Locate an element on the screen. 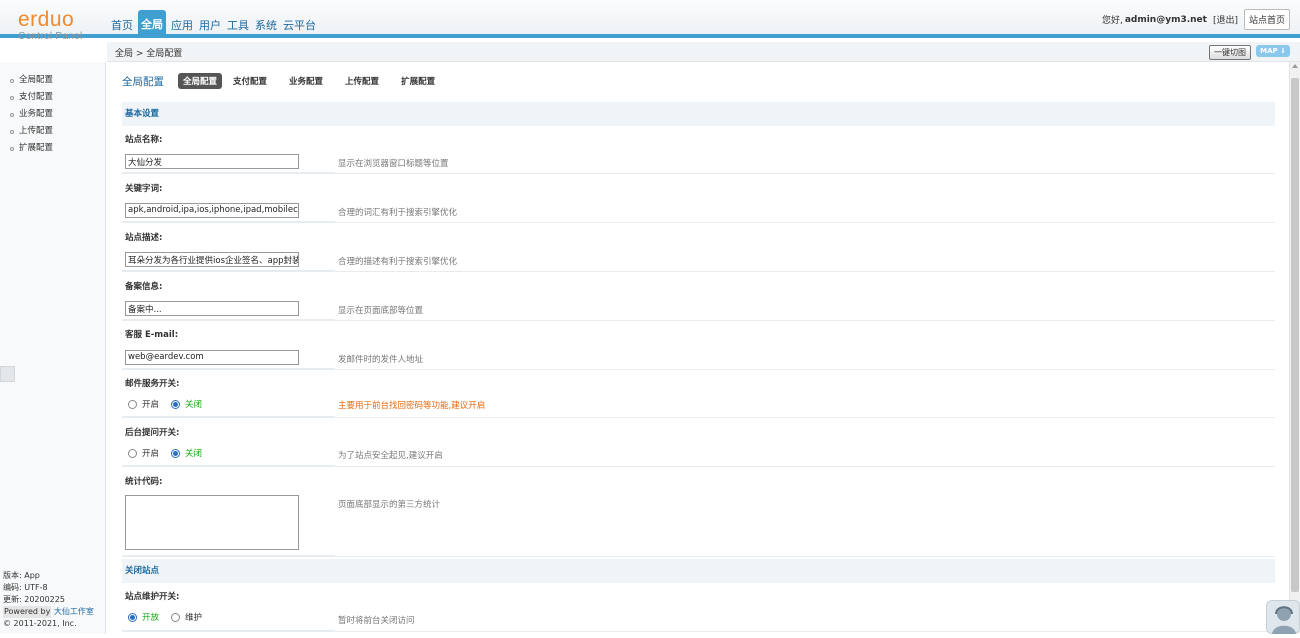 This screenshot has width=1300, height=638. mail-switch-on-radio is located at coordinates (132, 404).